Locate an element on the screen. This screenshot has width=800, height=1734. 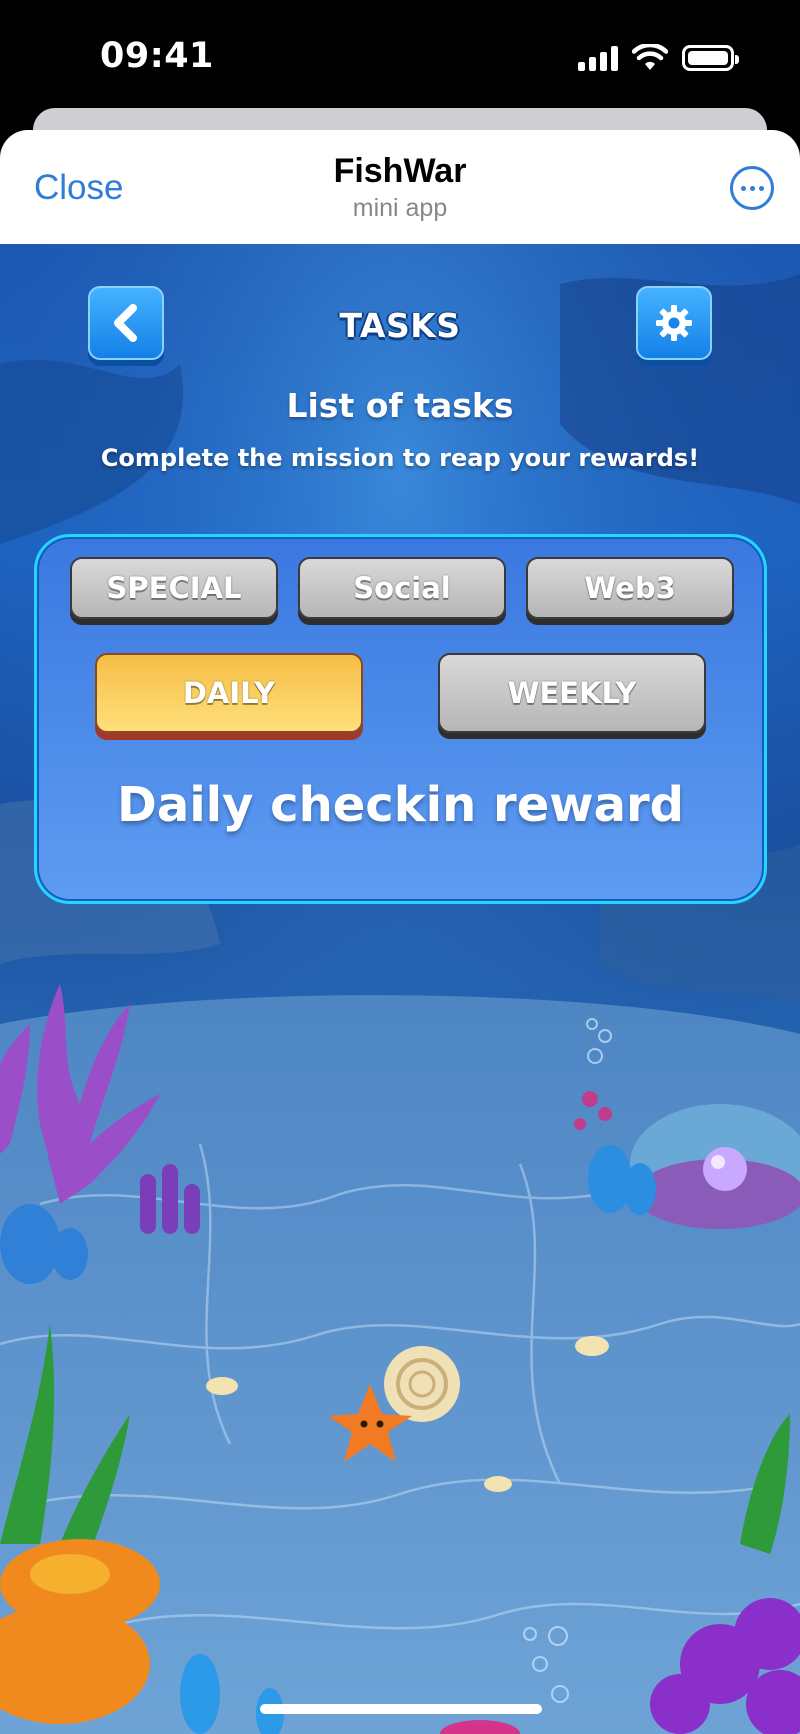
list-heading: List of tasks is located at coordinates (400, 405).